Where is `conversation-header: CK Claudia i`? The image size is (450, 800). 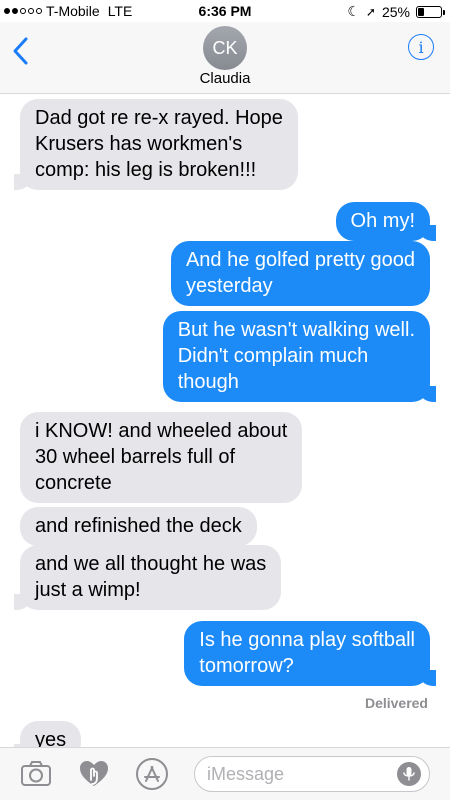
conversation-header: CK Claudia i is located at coordinates (225, 58).